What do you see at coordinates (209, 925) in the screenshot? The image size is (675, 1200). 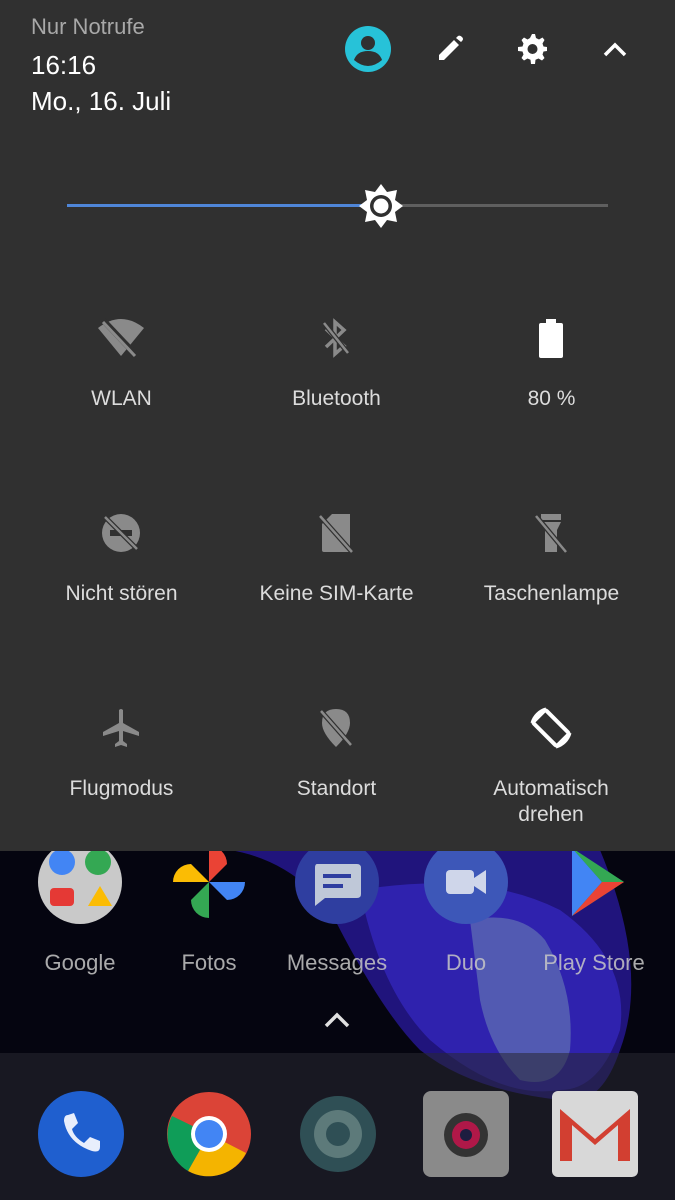 I see `app-fotos: Fotos` at bounding box center [209, 925].